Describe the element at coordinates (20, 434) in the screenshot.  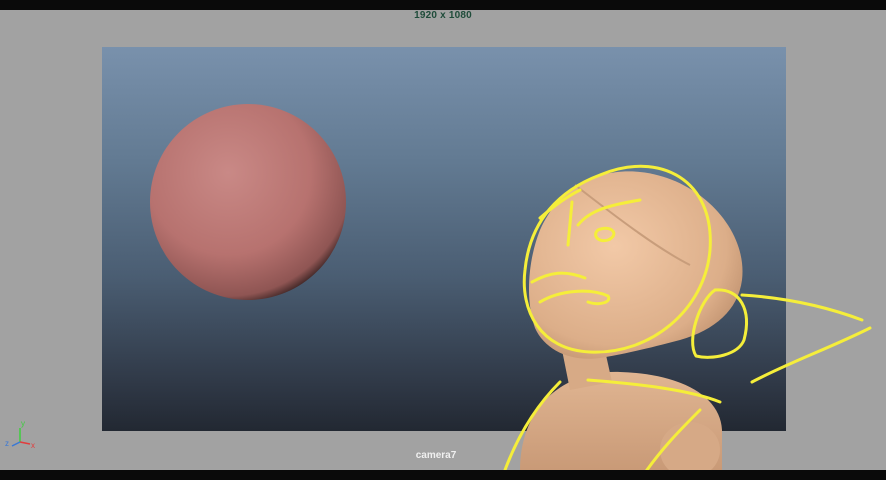
I see `axis-gizmo: y x z` at that location.